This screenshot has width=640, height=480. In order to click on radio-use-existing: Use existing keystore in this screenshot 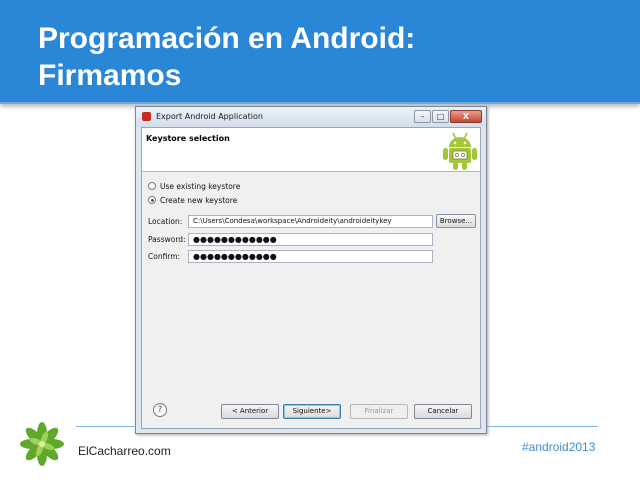, I will do `click(194, 186)`.